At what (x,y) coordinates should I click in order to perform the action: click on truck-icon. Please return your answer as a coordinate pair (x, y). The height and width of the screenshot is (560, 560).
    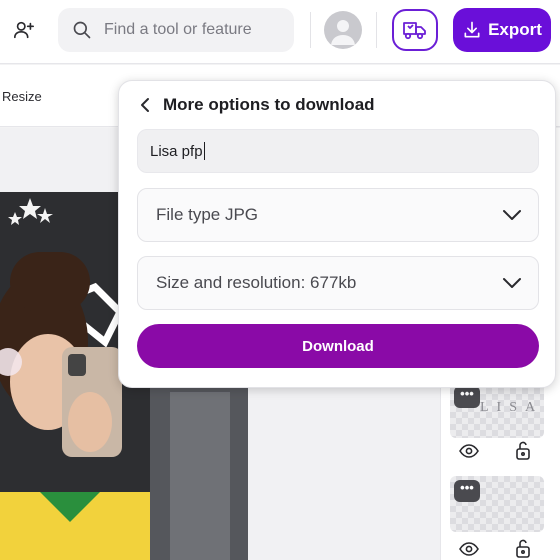
    Looking at the image, I should click on (414, 31).